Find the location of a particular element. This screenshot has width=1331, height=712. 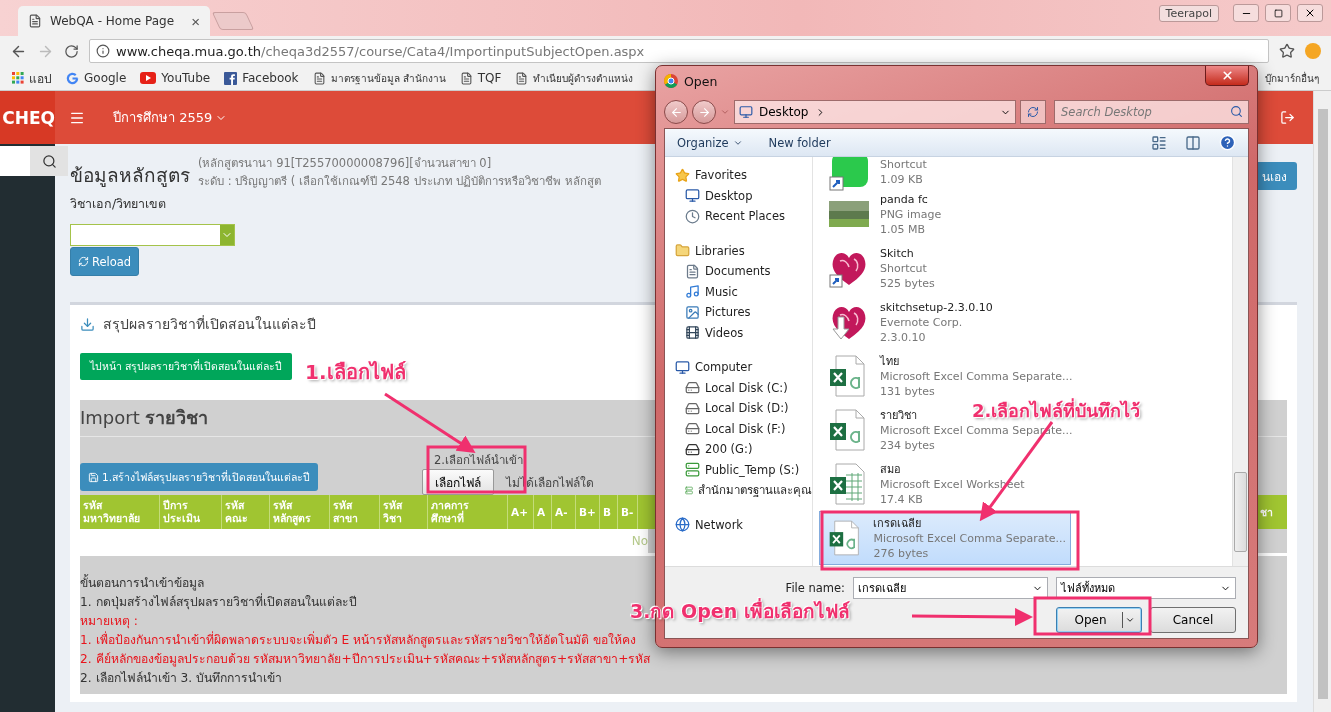

nav-item: Documents is located at coordinates (743, 271).